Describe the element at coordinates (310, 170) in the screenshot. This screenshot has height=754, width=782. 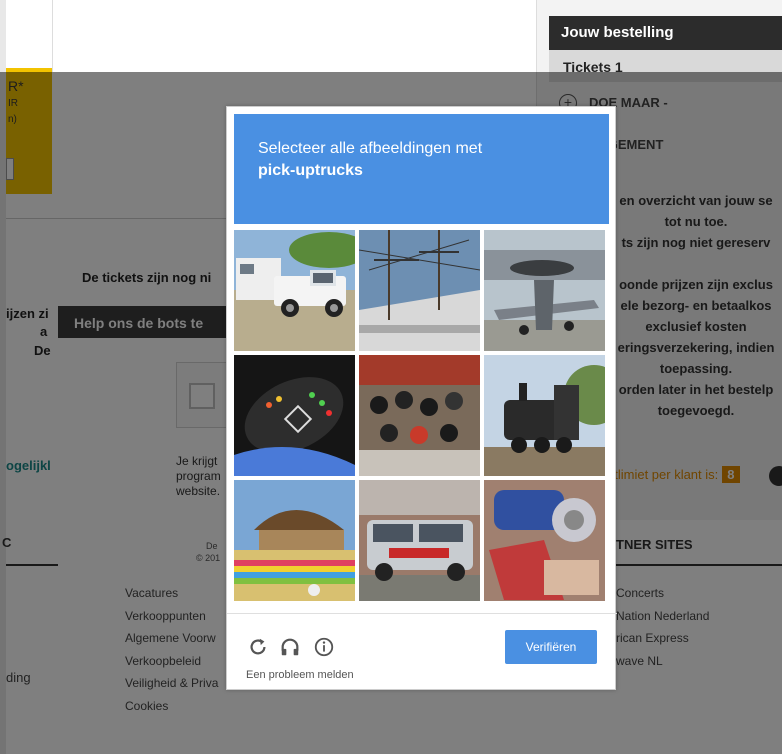
I see `challenge-target: pick-uptrucks` at that location.